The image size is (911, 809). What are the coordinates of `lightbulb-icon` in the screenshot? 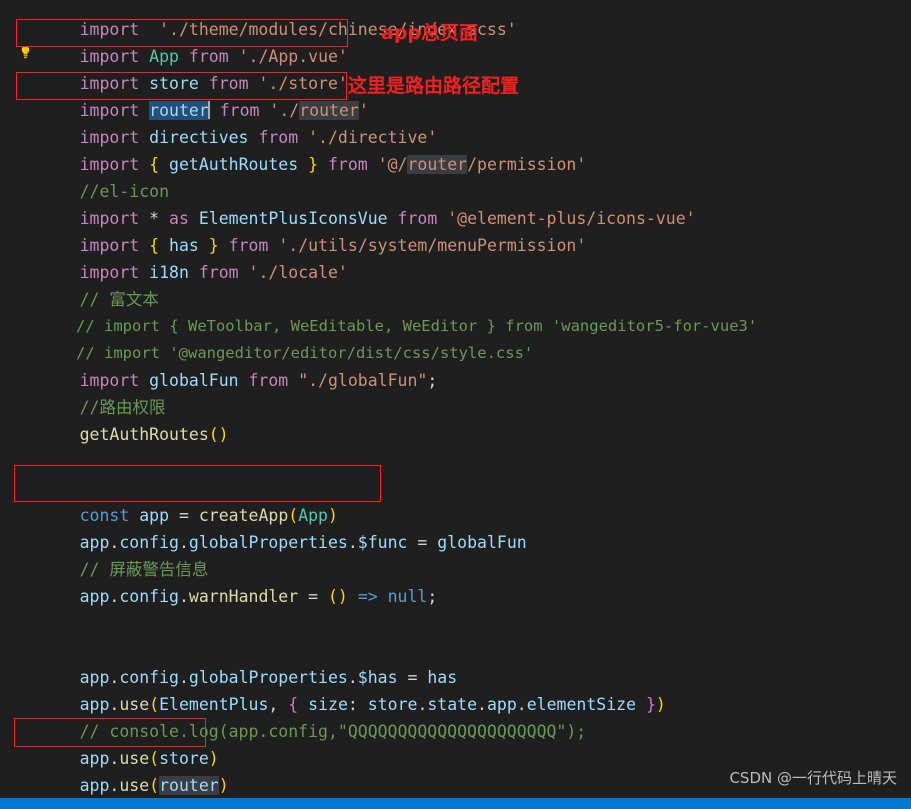 It's located at (25, 52).